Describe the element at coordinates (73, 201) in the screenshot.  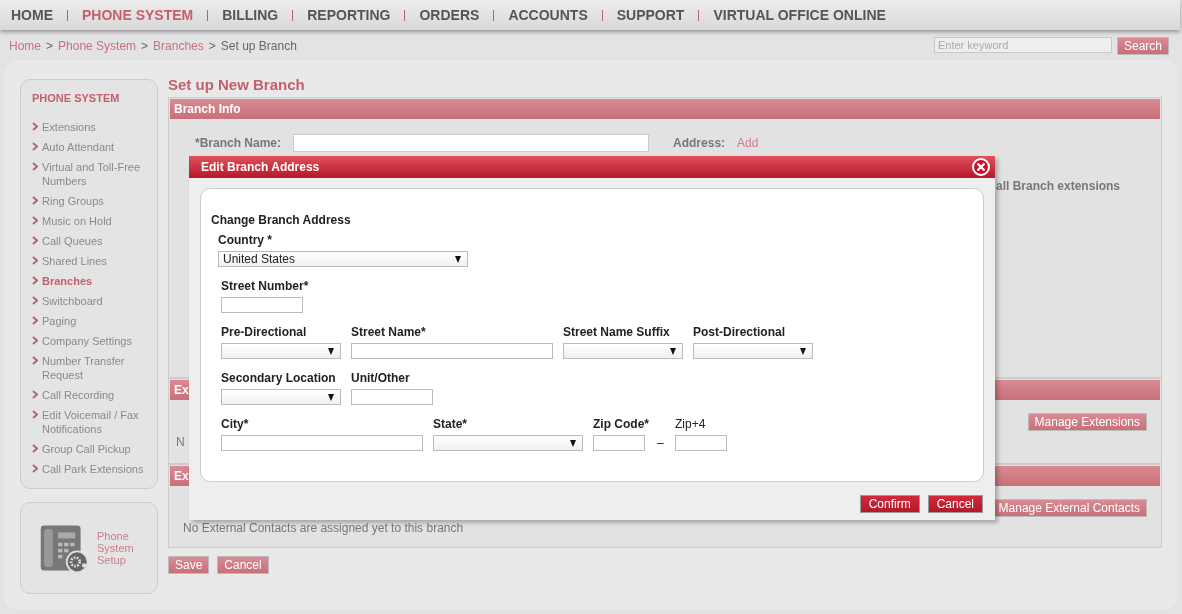
I see `sidebar-link: Ring Groups` at that location.